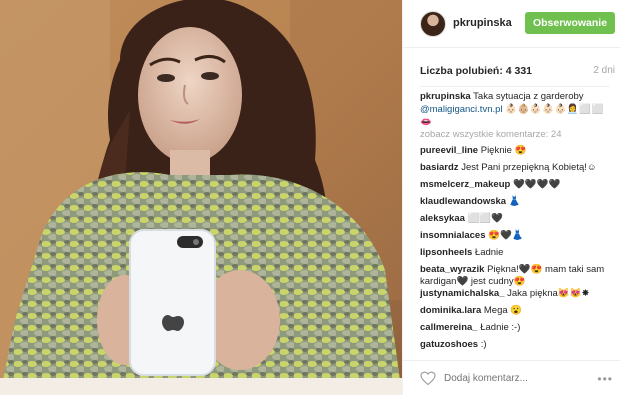  I want to click on comment-text: :), so click(483, 344).